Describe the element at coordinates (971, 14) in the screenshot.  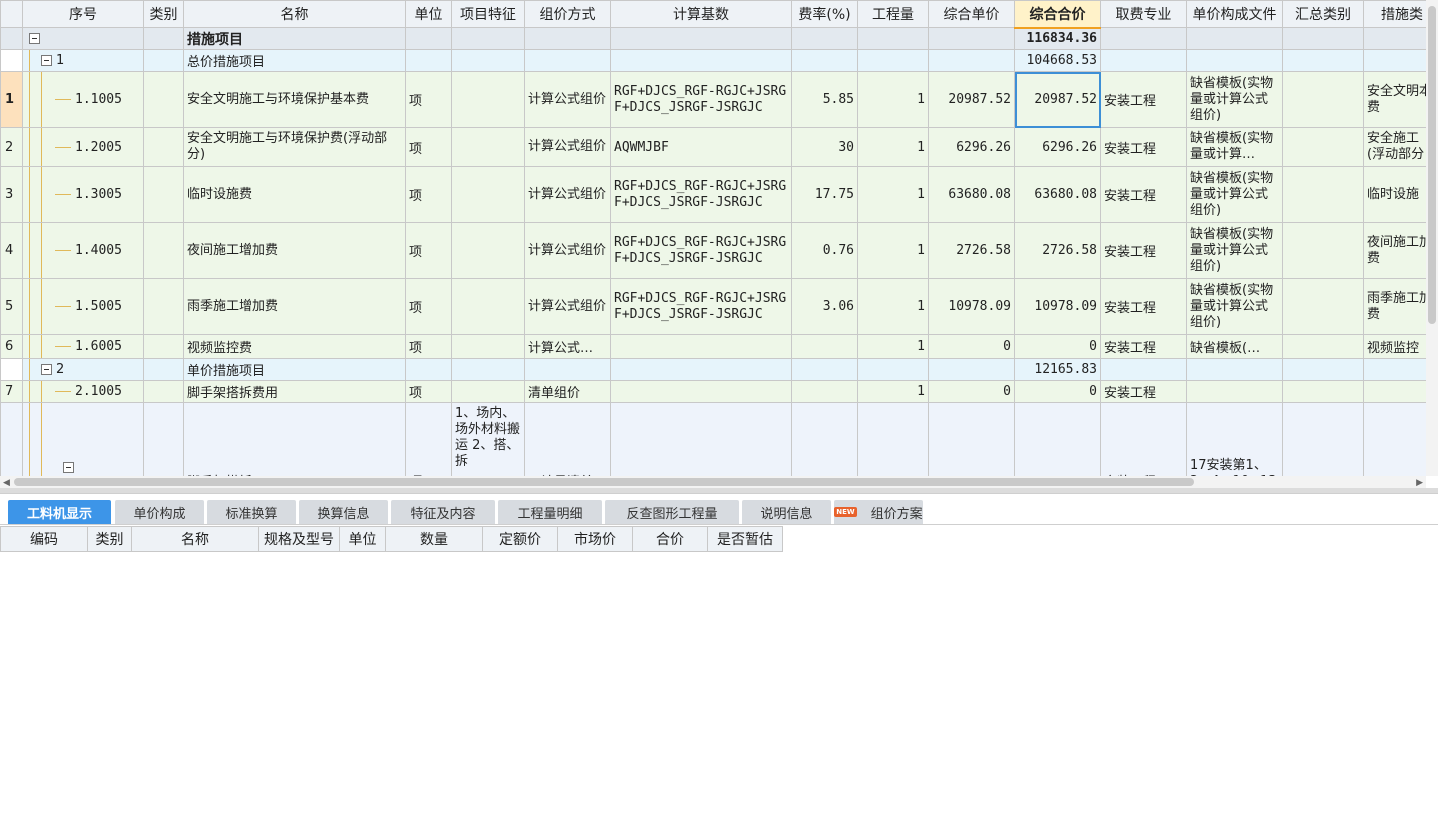
I see `header-unit-price: 综合单价` at that location.